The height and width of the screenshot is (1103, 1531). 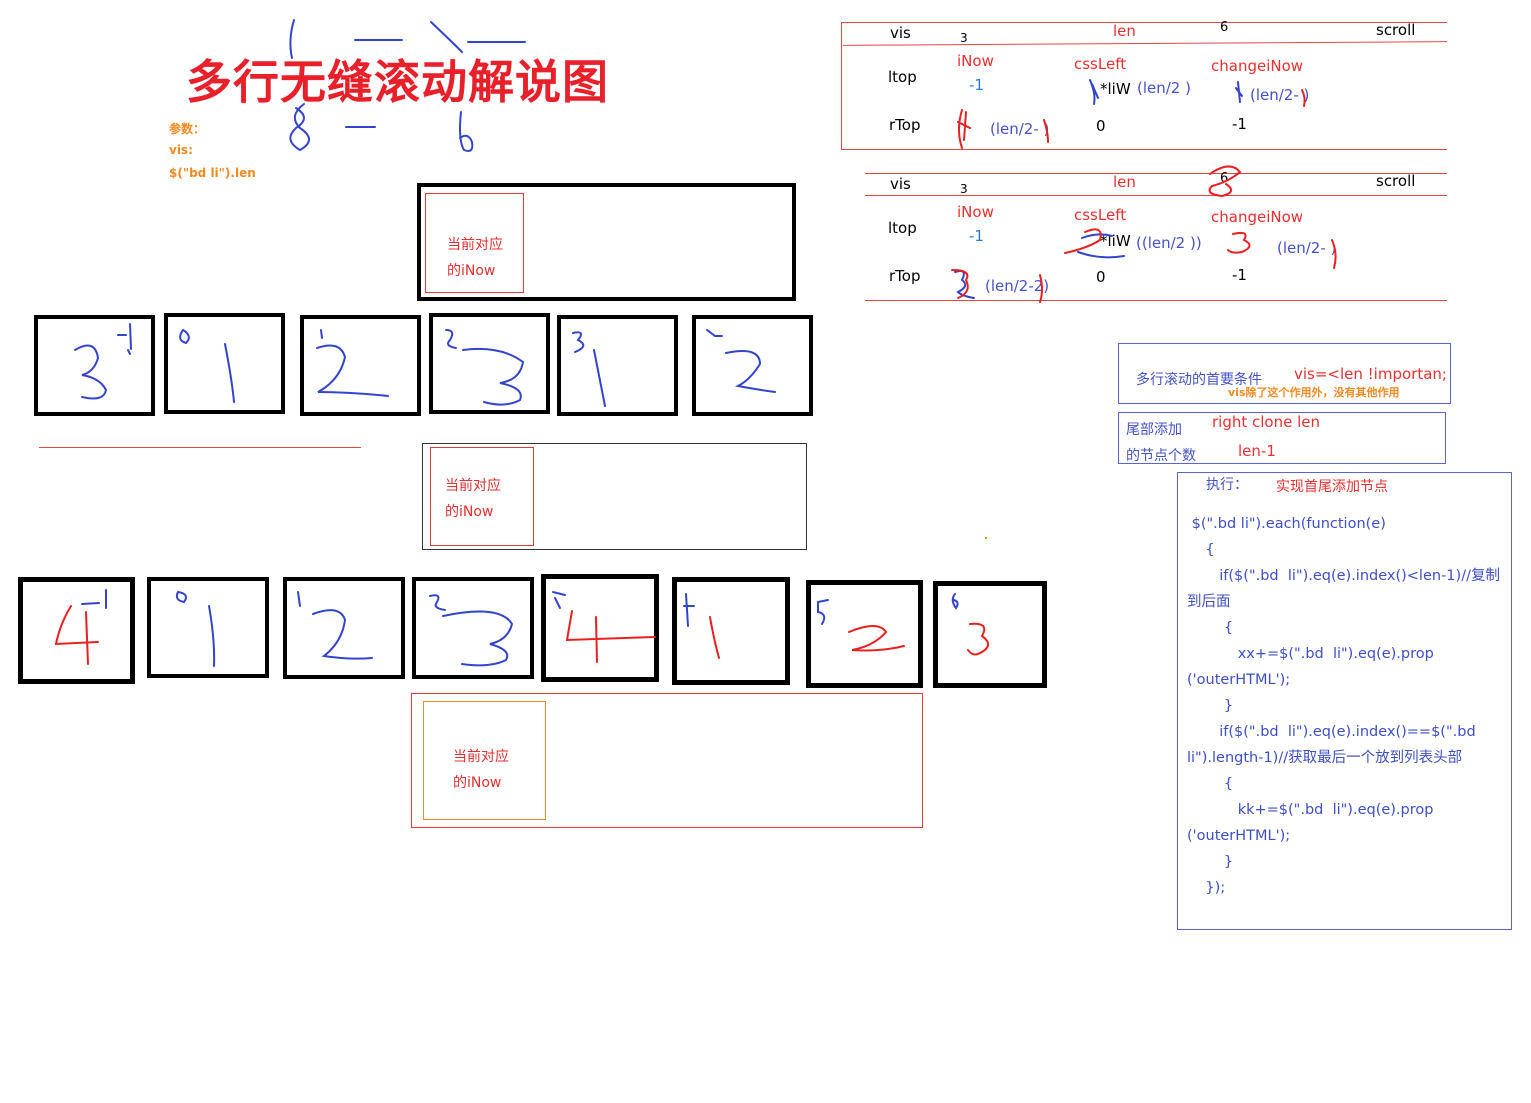 What do you see at coordinates (1282, 438) in the screenshot?
I see `tail-box: 尾部添加 的节点个数 right clone len len-1` at bounding box center [1282, 438].